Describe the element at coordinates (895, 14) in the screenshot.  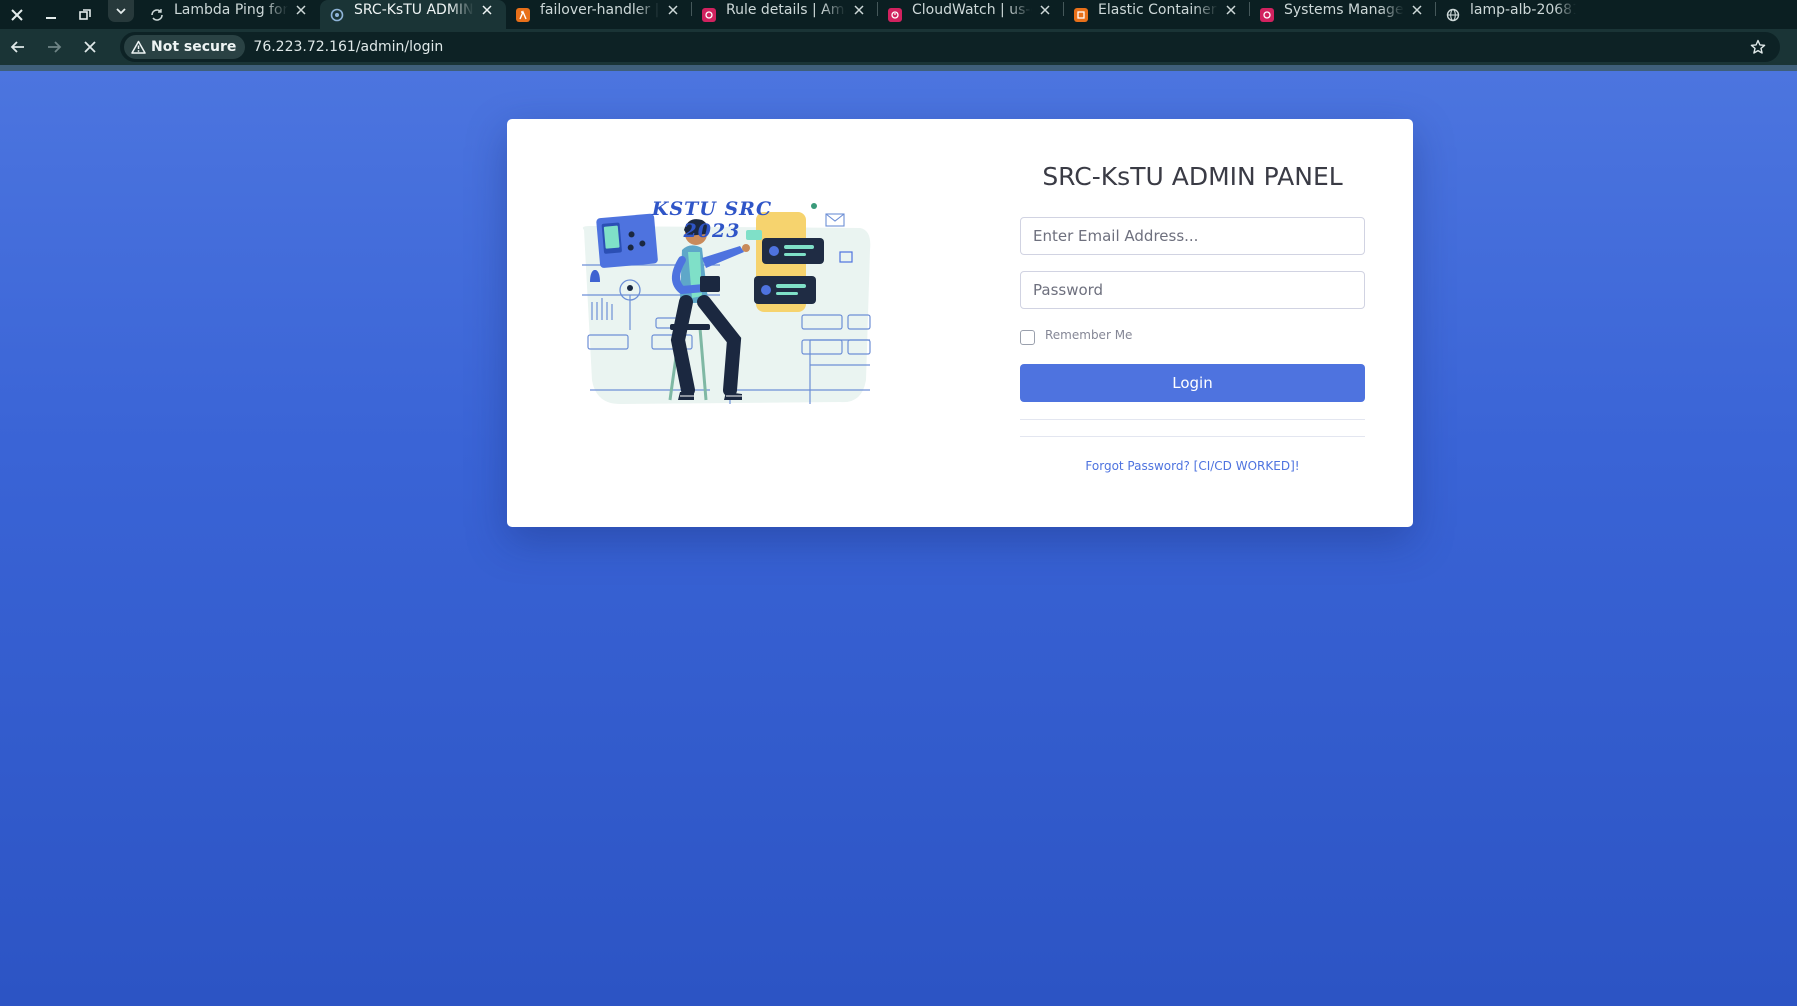
I see `aws-cloudwatch-icon` at that location.